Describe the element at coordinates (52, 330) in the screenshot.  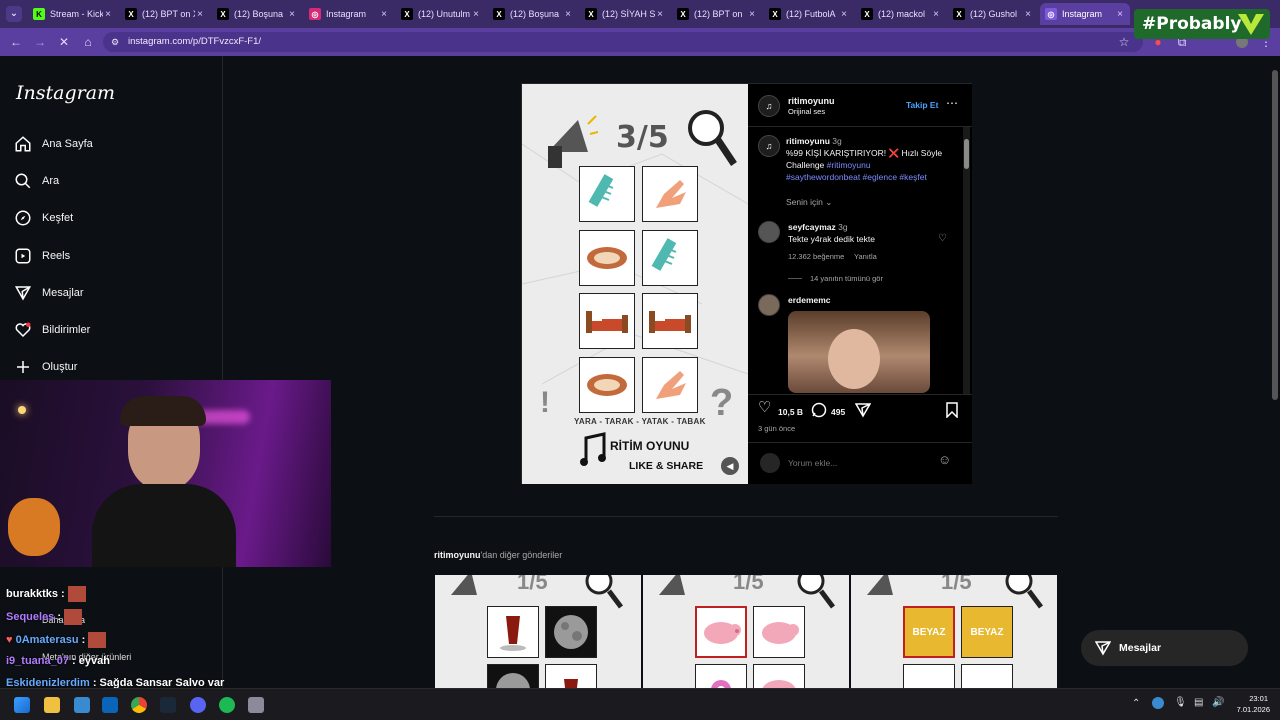
I see `nav-notifications: Bildirimler` at that location.